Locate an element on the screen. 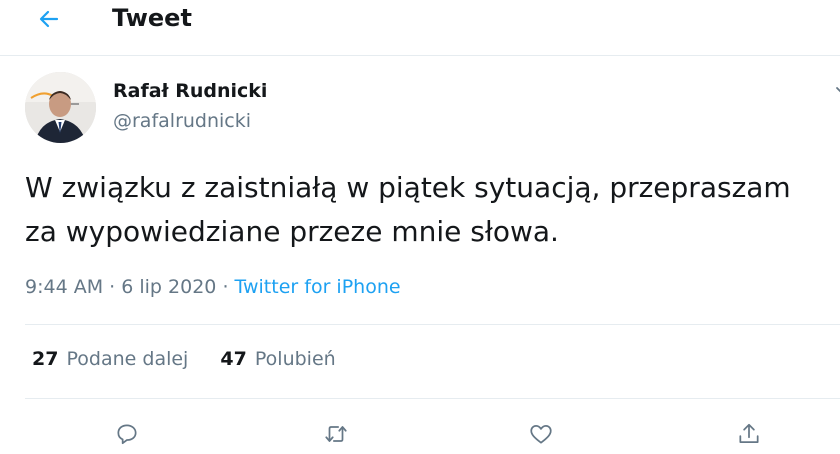 The width and height of the screenshot is (840, 454). like-button is located at coordinates (541, 434).